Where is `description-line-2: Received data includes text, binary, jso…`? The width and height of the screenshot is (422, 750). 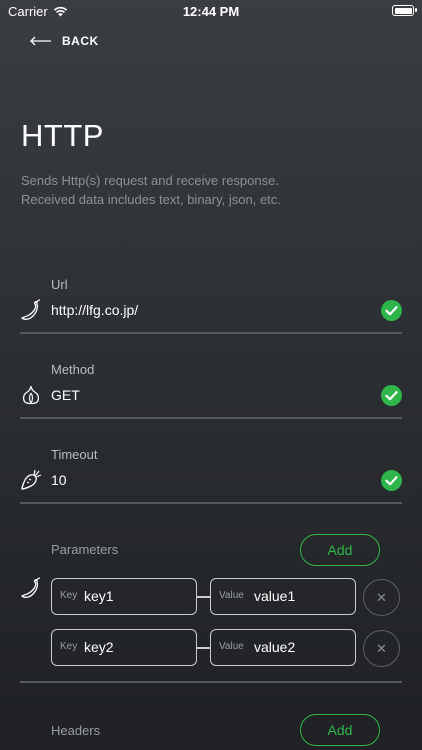
description-line-2: Received data includes text, binary, jso… is located at coordinates (151, 199).